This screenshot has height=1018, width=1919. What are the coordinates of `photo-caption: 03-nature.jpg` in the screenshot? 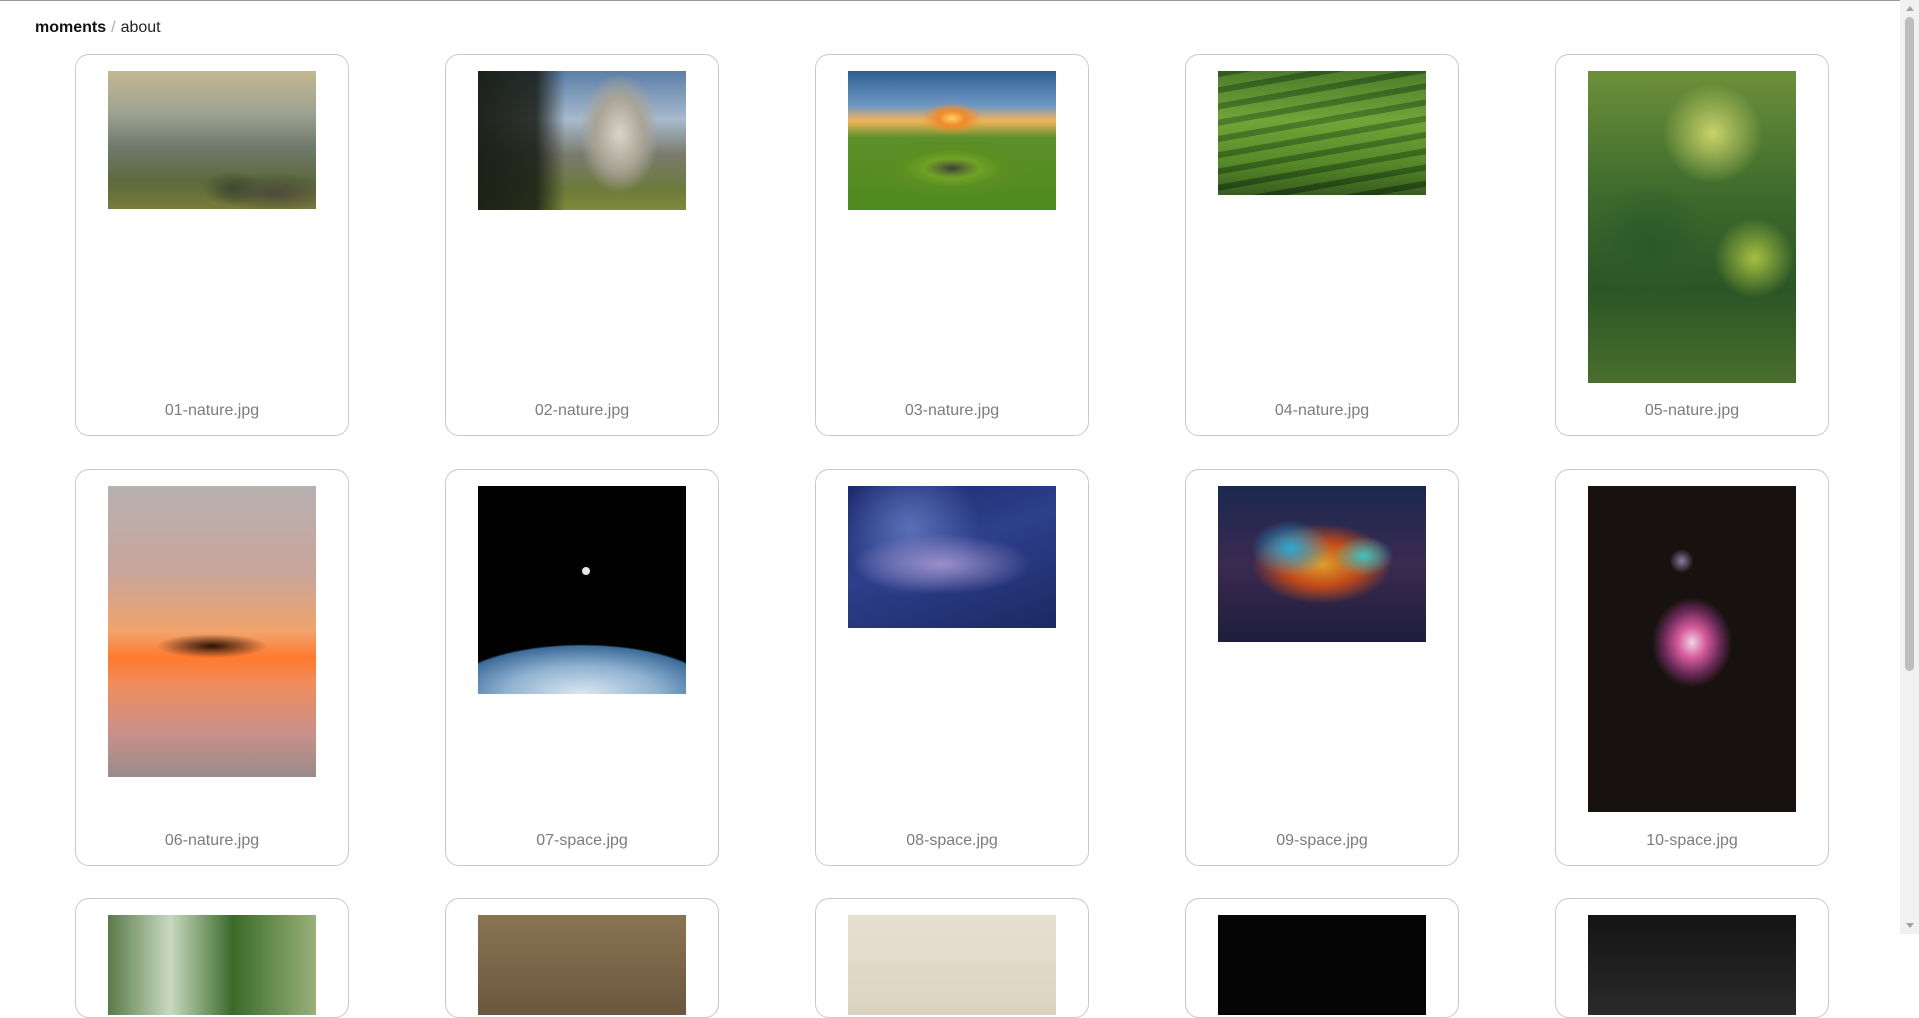 It's located at (952, 410).